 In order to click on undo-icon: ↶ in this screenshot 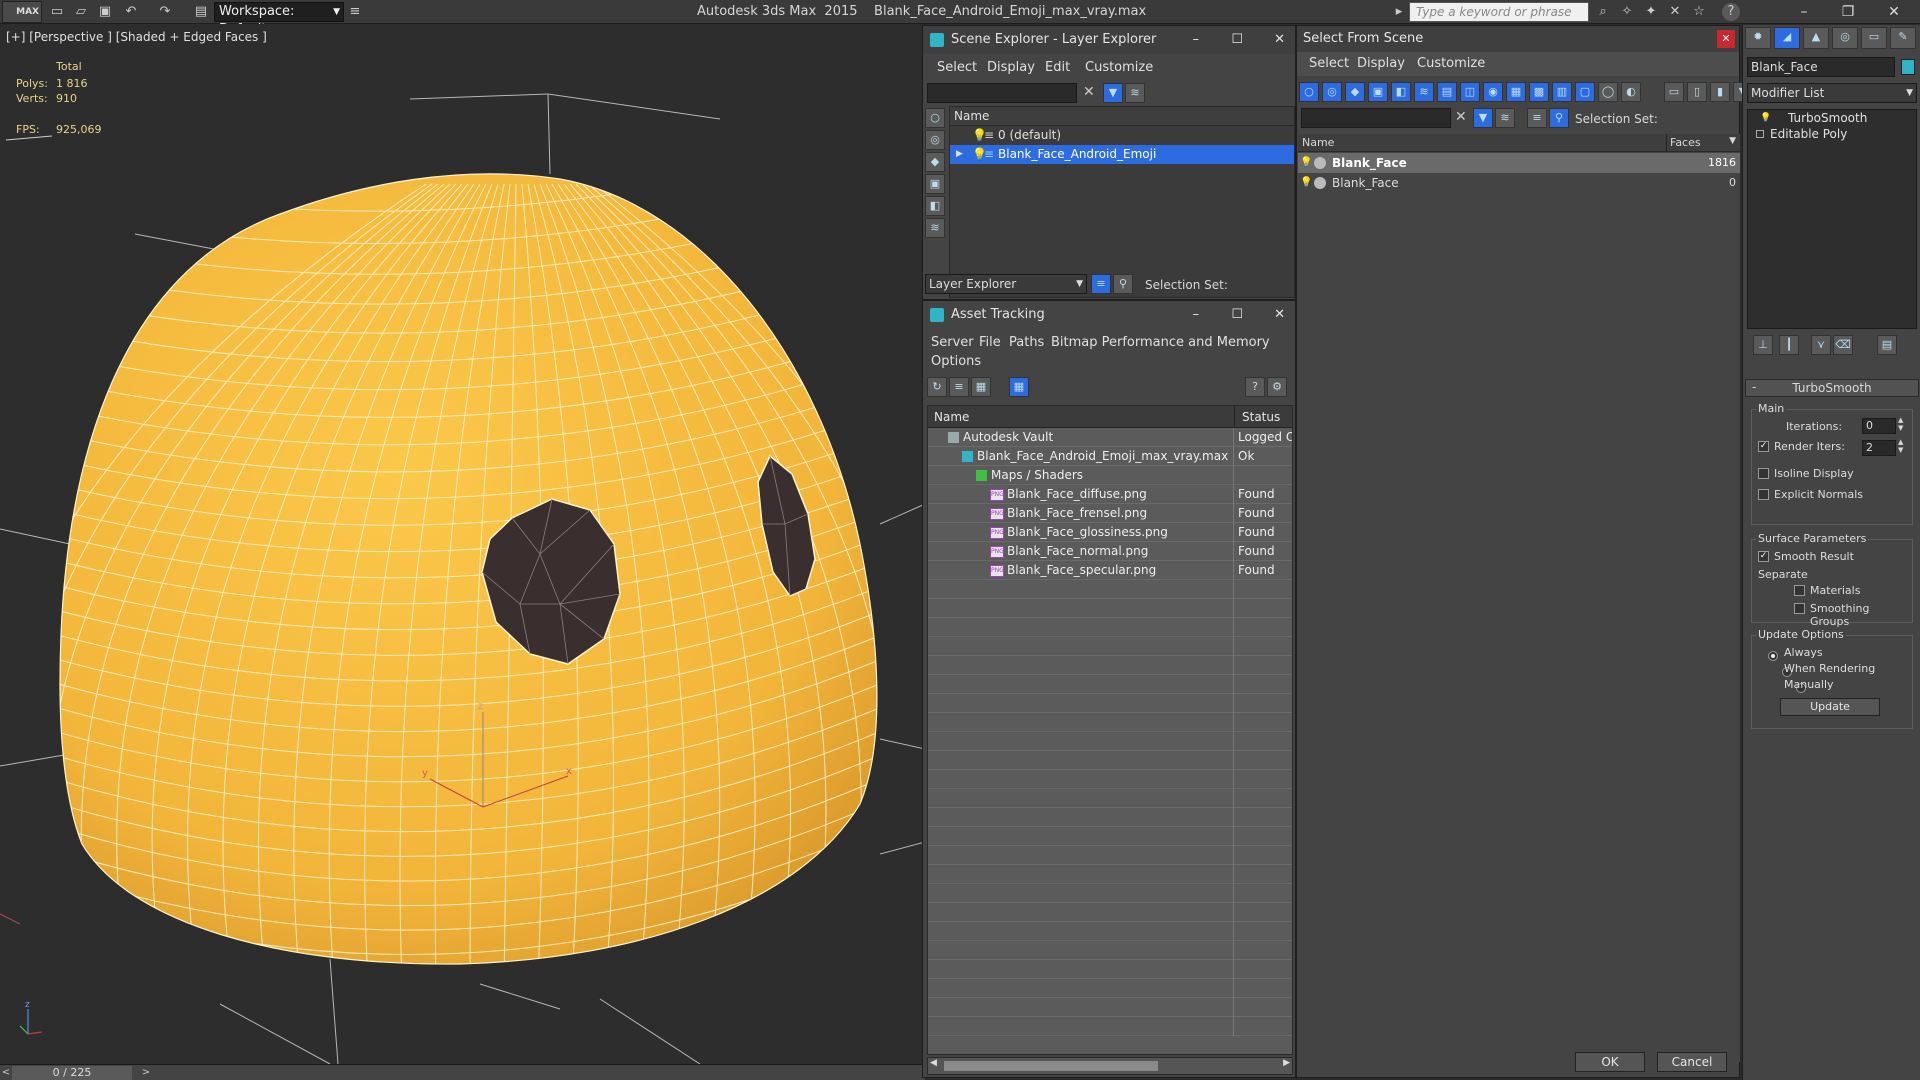, I will do `click(131, 12)`.